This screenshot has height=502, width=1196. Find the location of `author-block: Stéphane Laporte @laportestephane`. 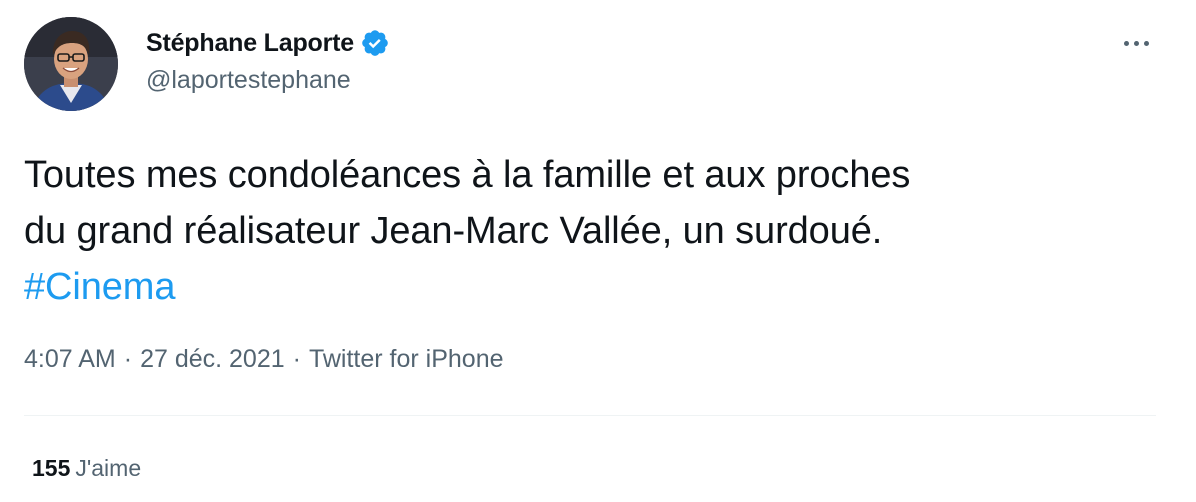

author-block: Stéphane Laporte @laportestephane is located at coordinates (268, 60).